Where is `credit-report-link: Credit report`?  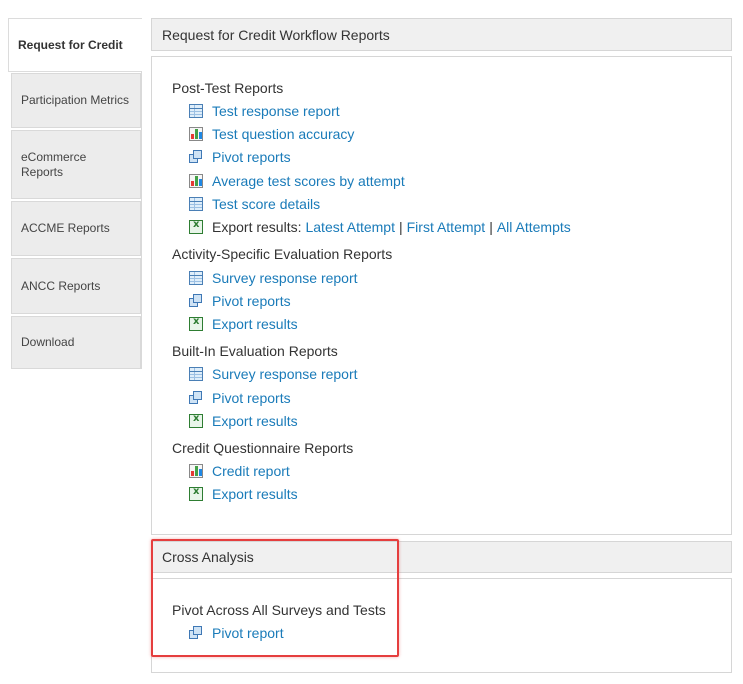
credit-report-link: Credit report is located at coordinates (251, 471).